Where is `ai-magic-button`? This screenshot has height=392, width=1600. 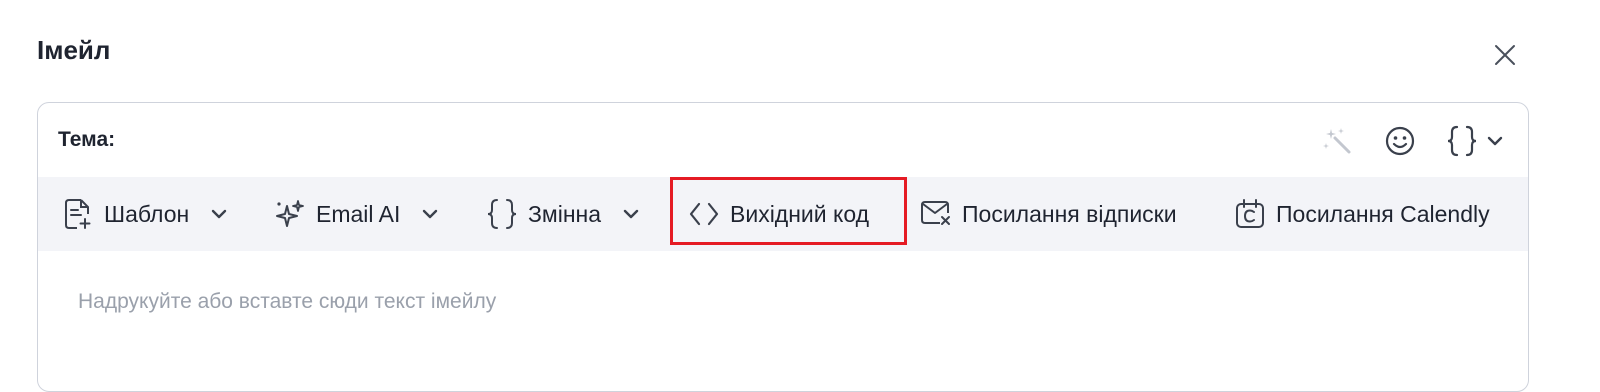
ai-magic-button is located at coordinates (1338, 141).